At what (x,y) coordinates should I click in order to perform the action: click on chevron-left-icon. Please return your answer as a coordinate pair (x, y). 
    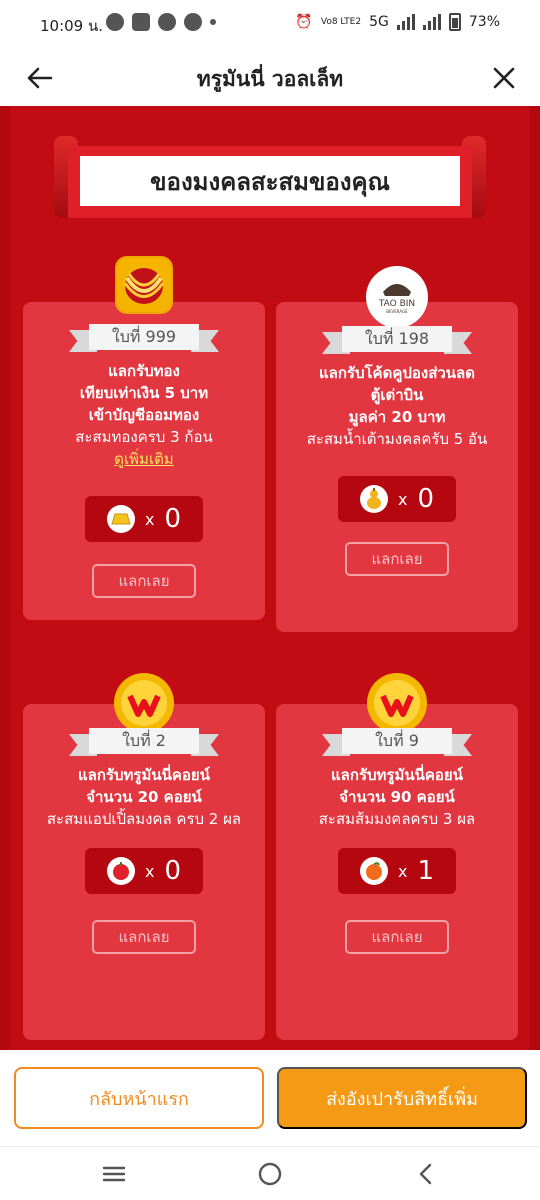
    Looking at the image, I should click on (425, 1174).